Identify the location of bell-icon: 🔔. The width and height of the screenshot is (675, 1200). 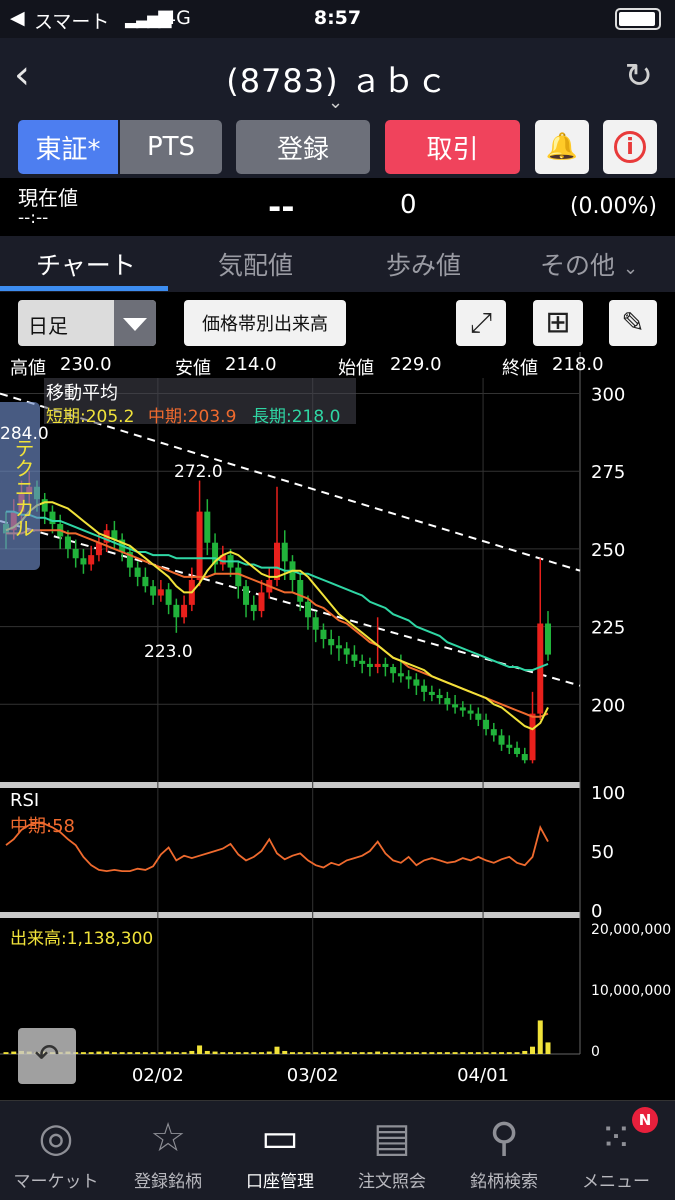
(562, 147).